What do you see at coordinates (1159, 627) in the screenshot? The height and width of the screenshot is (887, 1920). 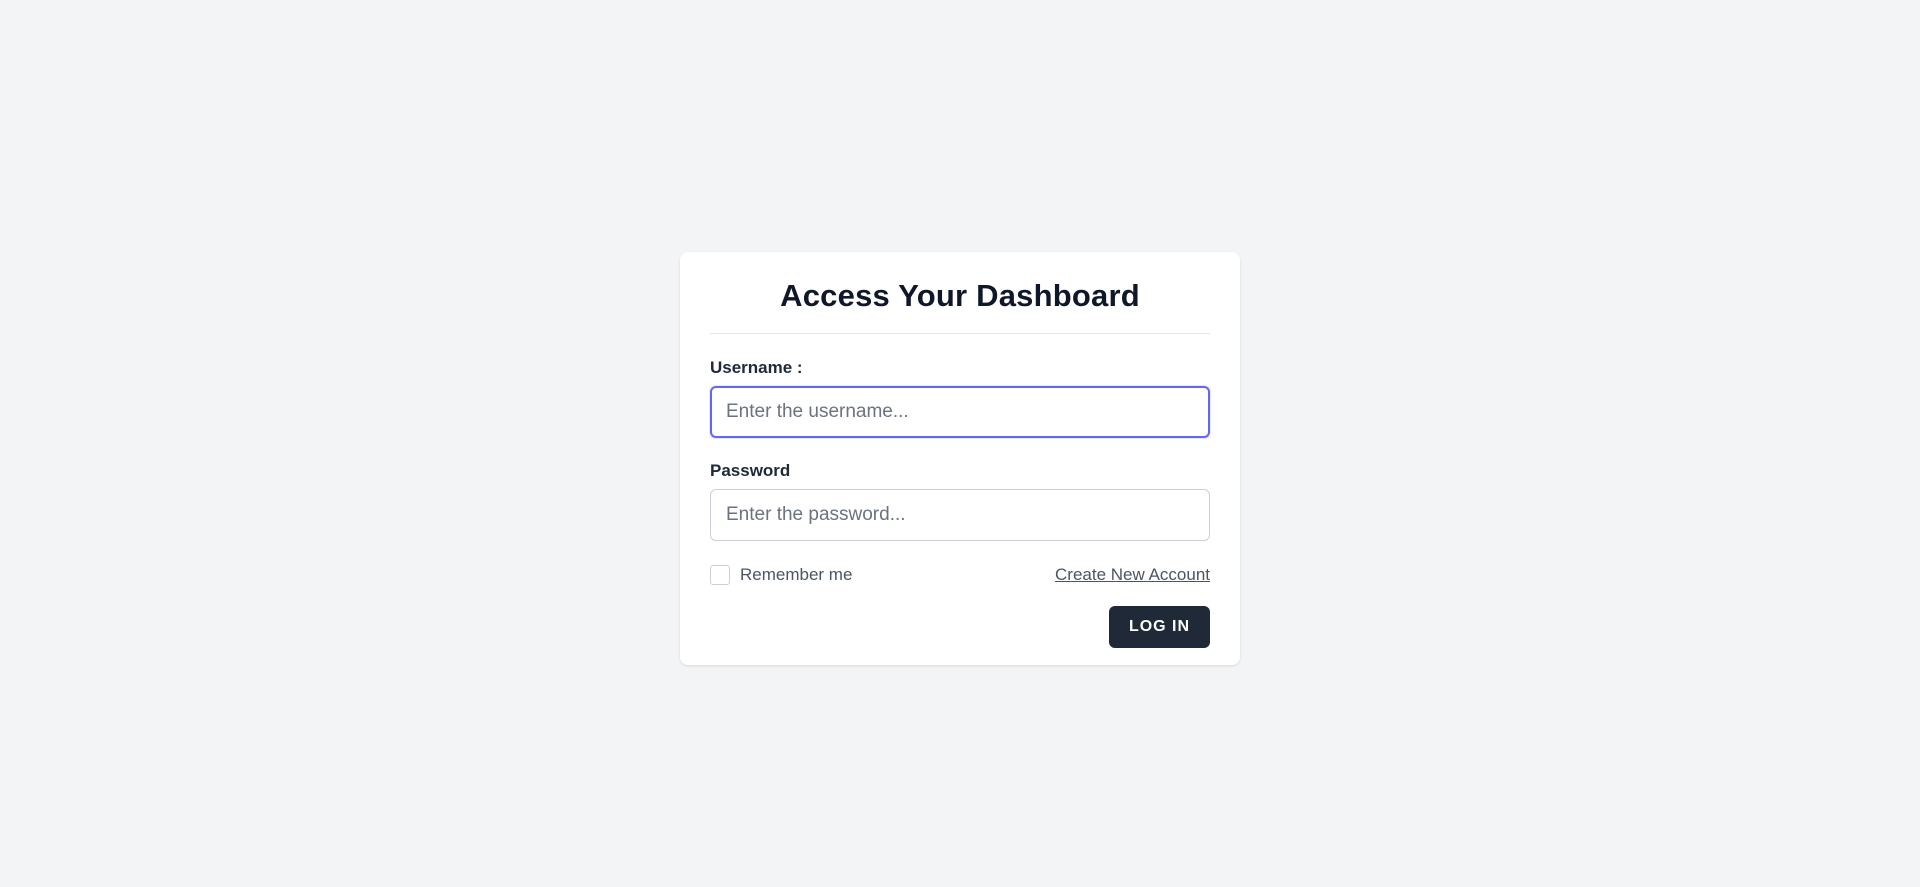 I see `login-button: LOG IN` at bounding box center [1159, 627].